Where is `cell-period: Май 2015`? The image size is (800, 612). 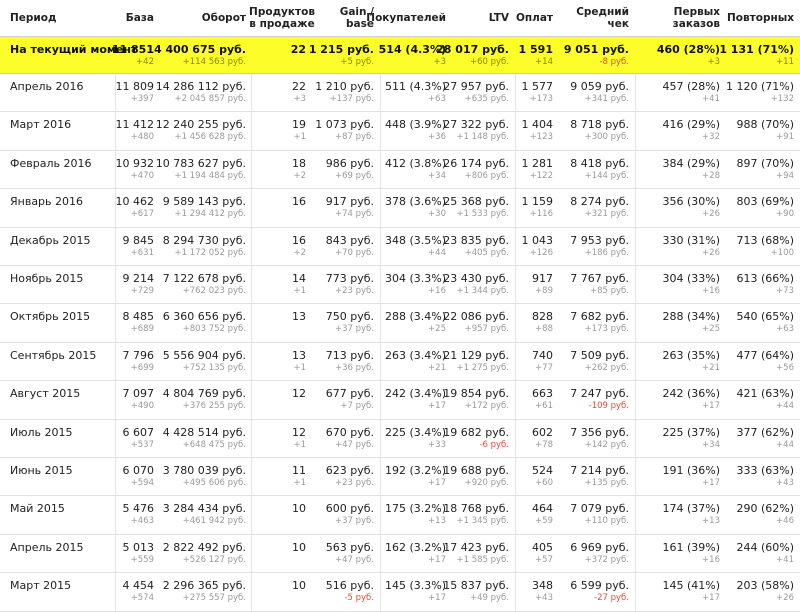
cell-period: Май 2015 is located at coordinates (57, 514).